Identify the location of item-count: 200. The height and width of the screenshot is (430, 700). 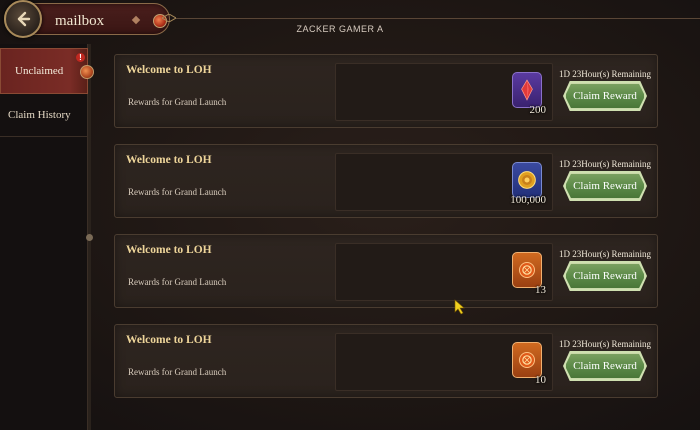
(538, 110).